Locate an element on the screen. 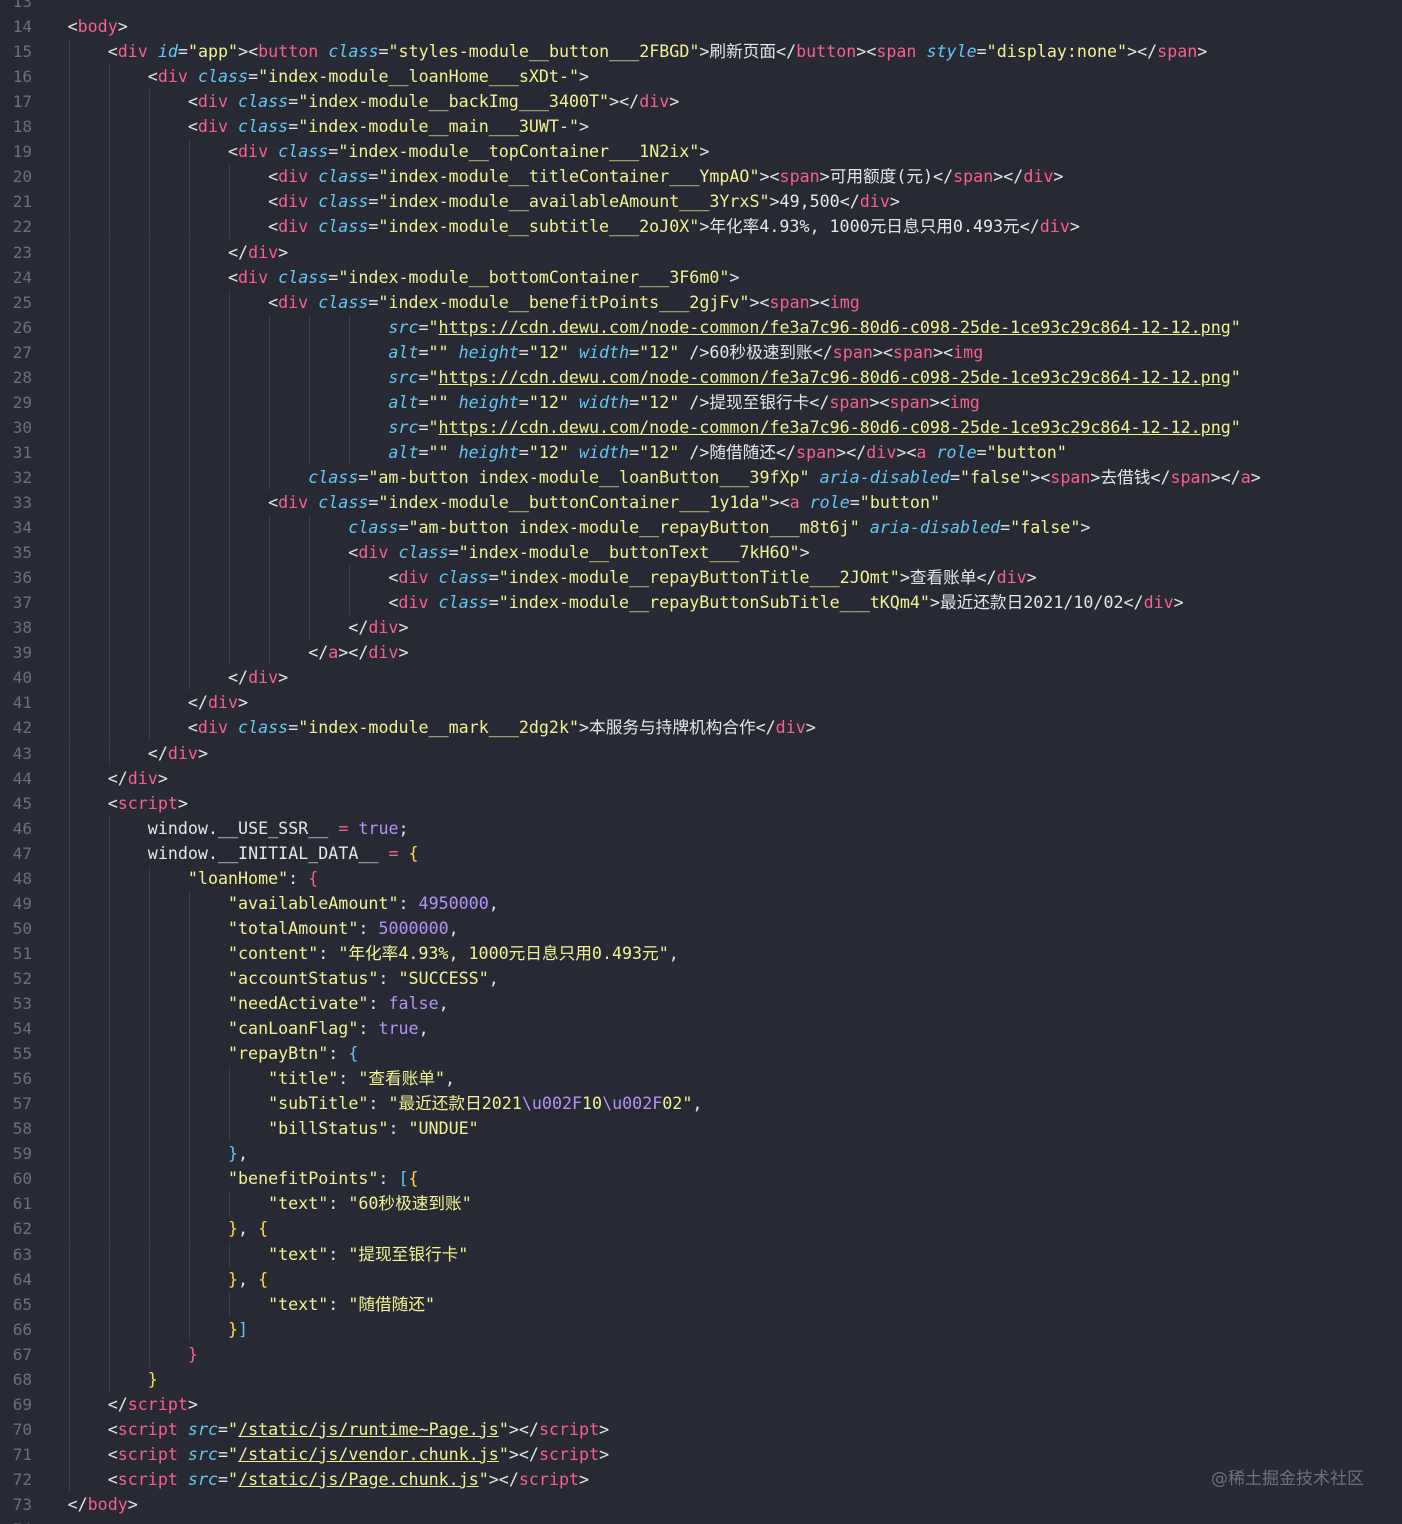 The width and height of the screenshot is (1402, 1524). token-kw: true is located at coordinates (378, 828).